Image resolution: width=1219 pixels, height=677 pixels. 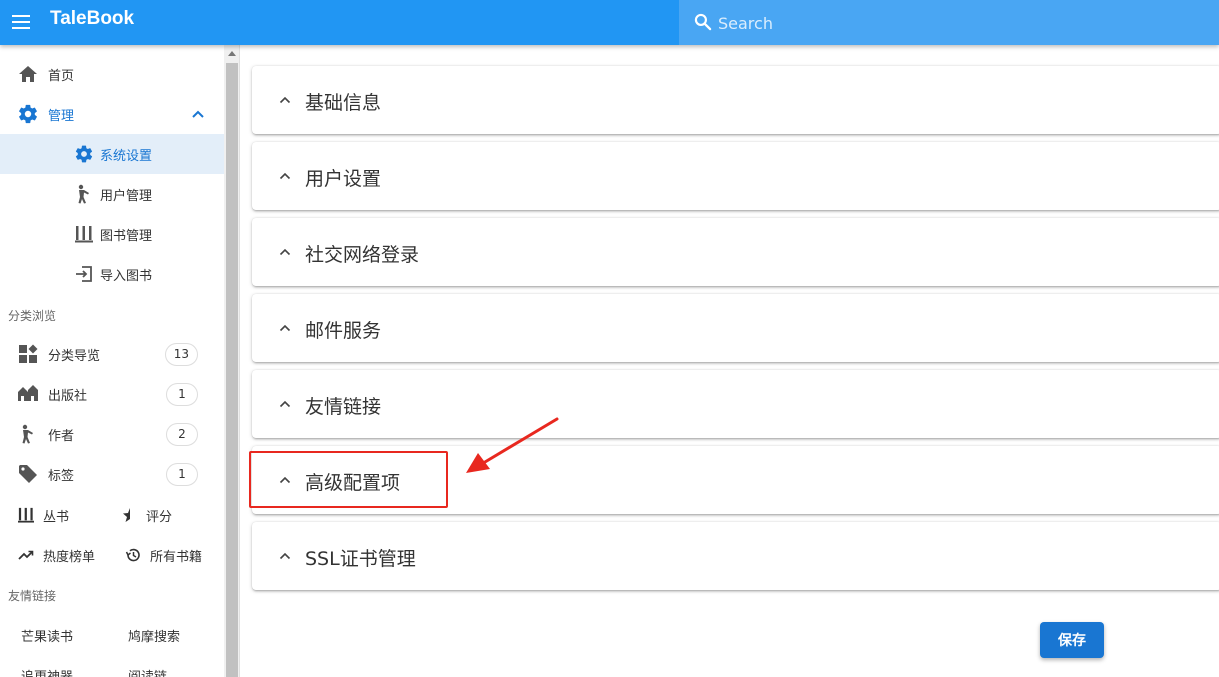 What do you see at coordinates (47, 666) in the screenshot?
I see `friend-link: 追更神器` at bounding box center [47, 666].